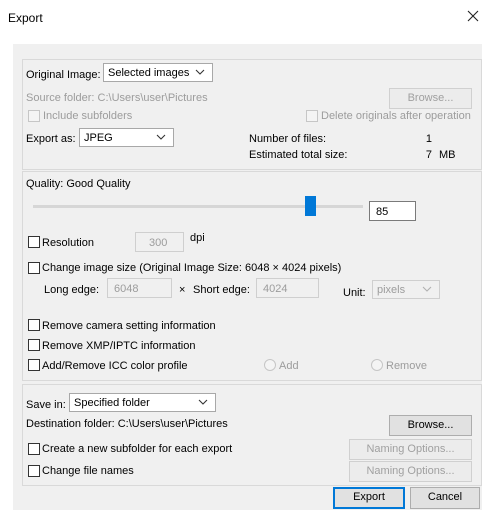 The height and width of the screenshot is (512, 482). What do you see at coordinates (354, 293) in the screenshot?
I see `unit-label: Unit:` at bounding box center [354, 293].